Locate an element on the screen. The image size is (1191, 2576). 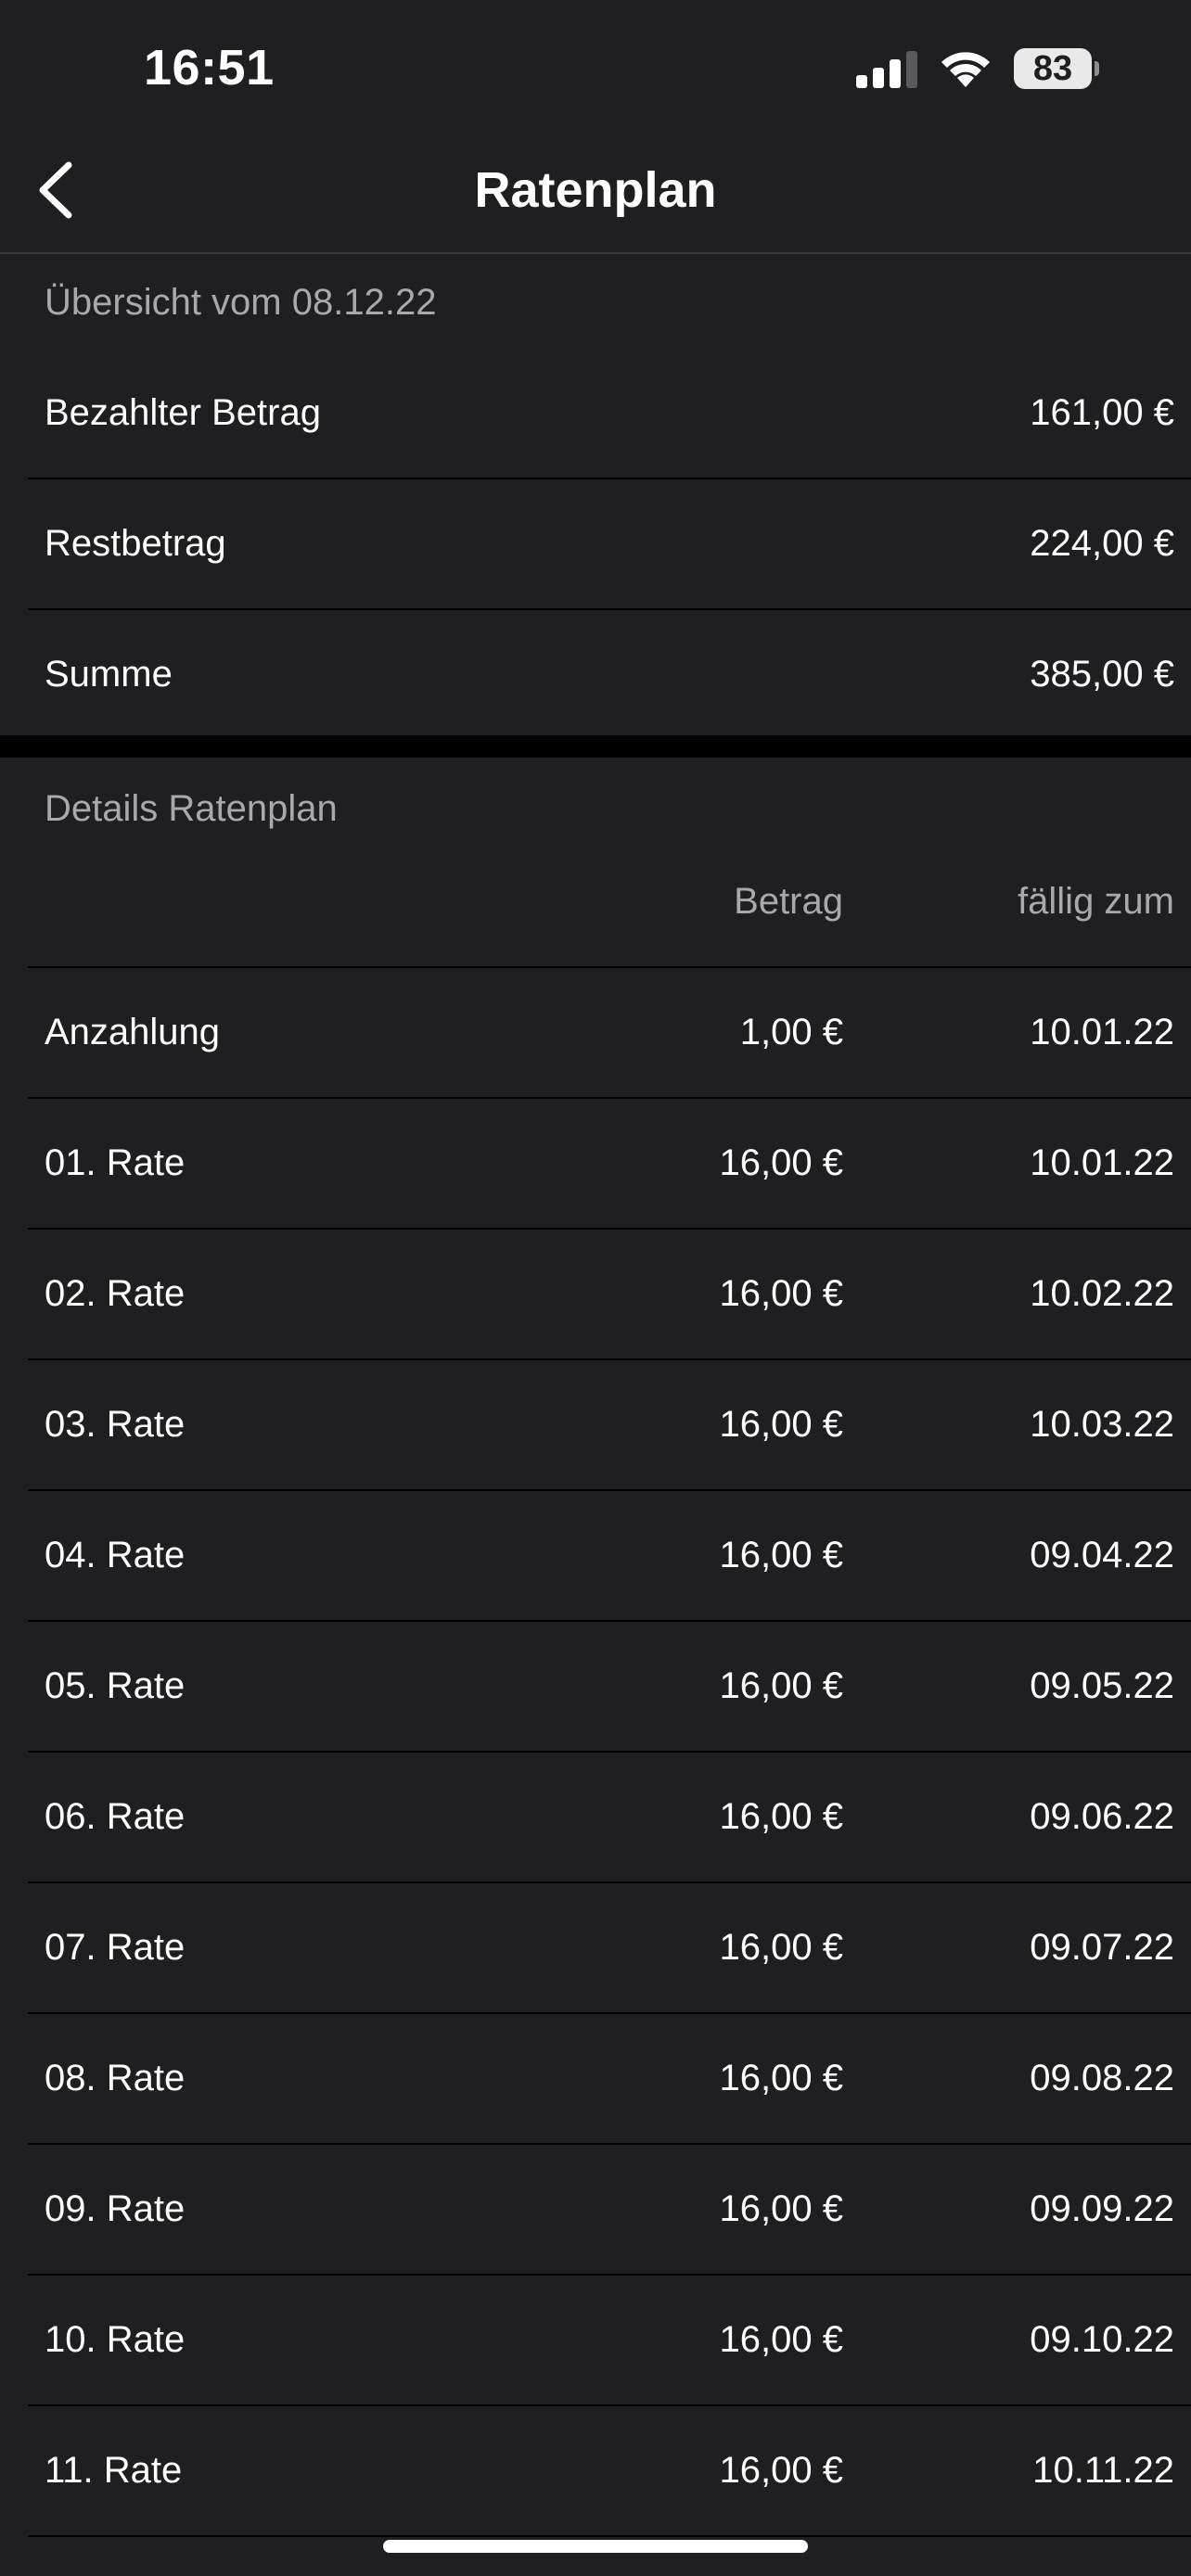
installment-due-date: 09.09.22 is located at coordinates (1102, 2208).